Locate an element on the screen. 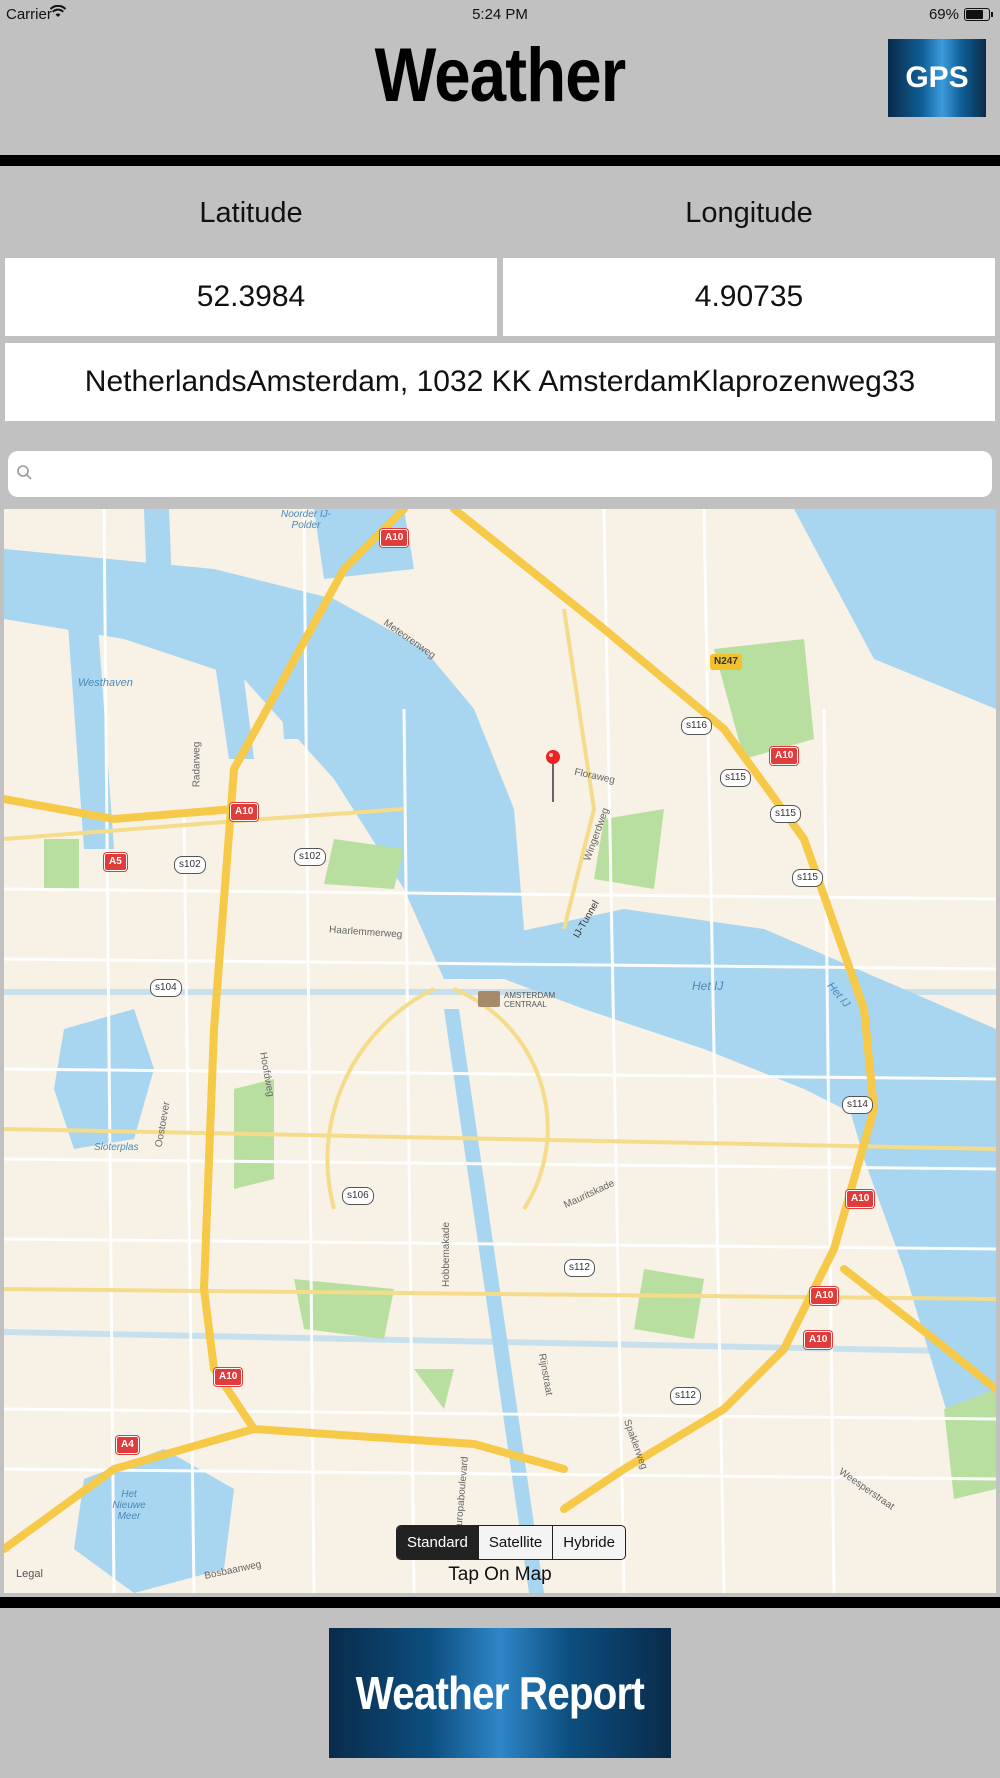 The image size is (1000, 1778). map-label-nieuwe-meer: Het Nieuwe Meer is located at coordinates (129, 1505).